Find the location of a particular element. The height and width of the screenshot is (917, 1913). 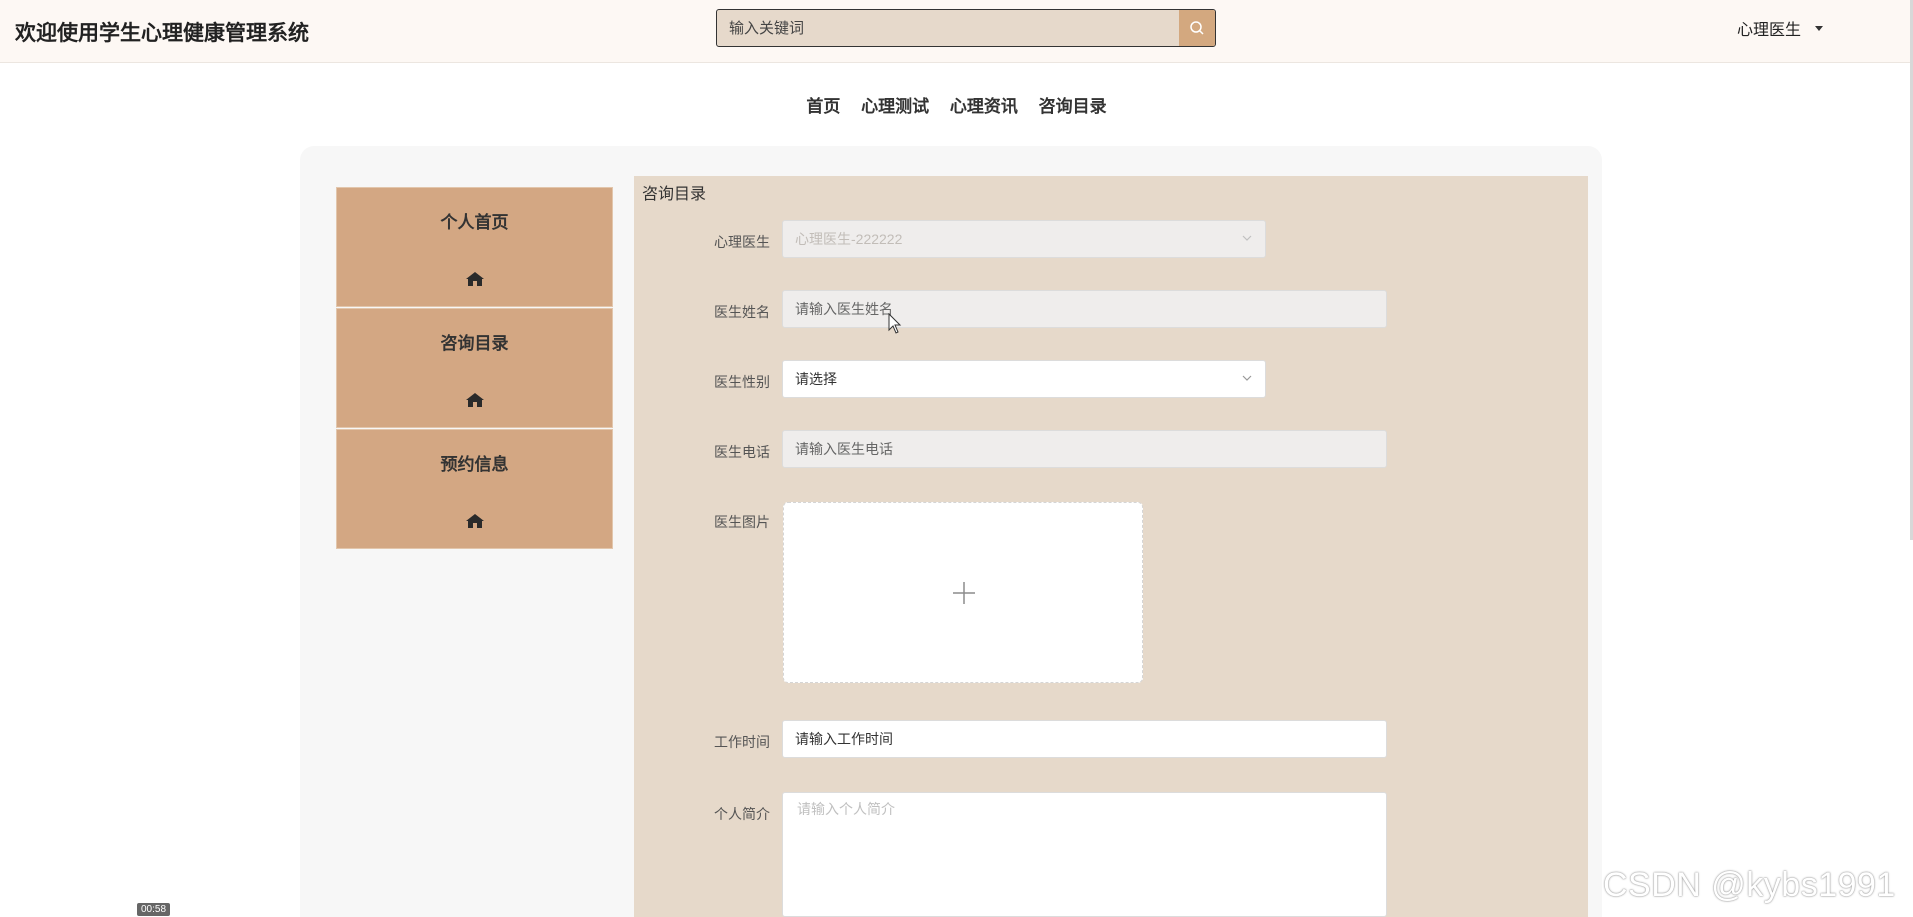

nav-item-psych-news: 心理资讯 is located at coordinates (984, 104).